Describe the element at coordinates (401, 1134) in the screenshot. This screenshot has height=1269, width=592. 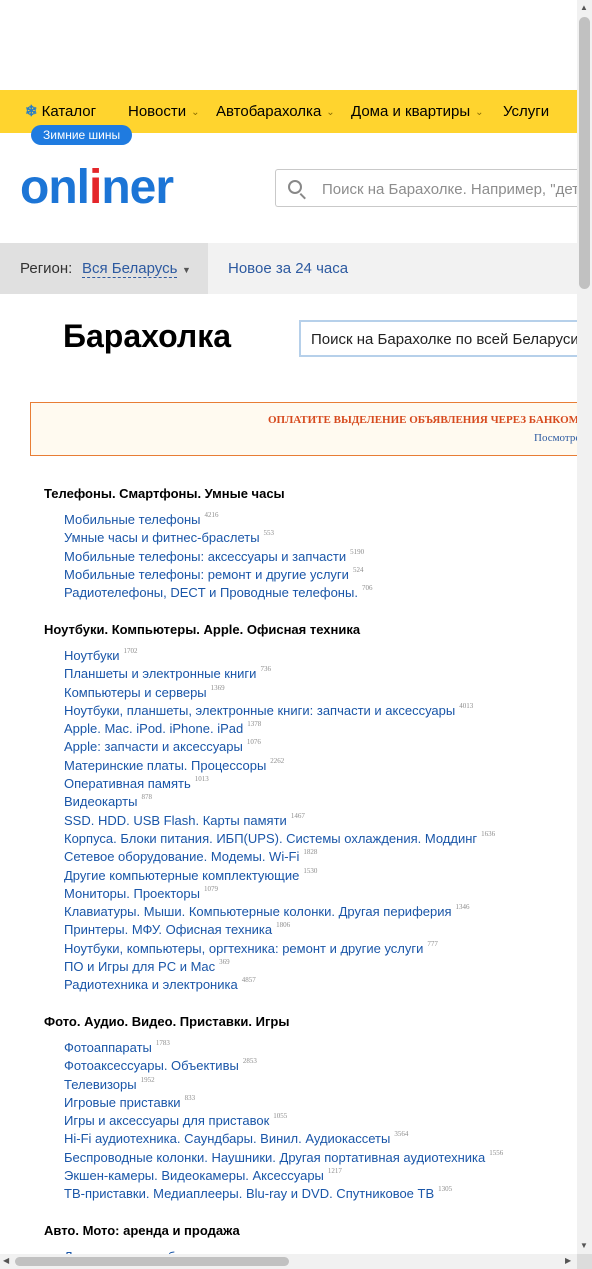
I see `item-count: 3564` at that location.